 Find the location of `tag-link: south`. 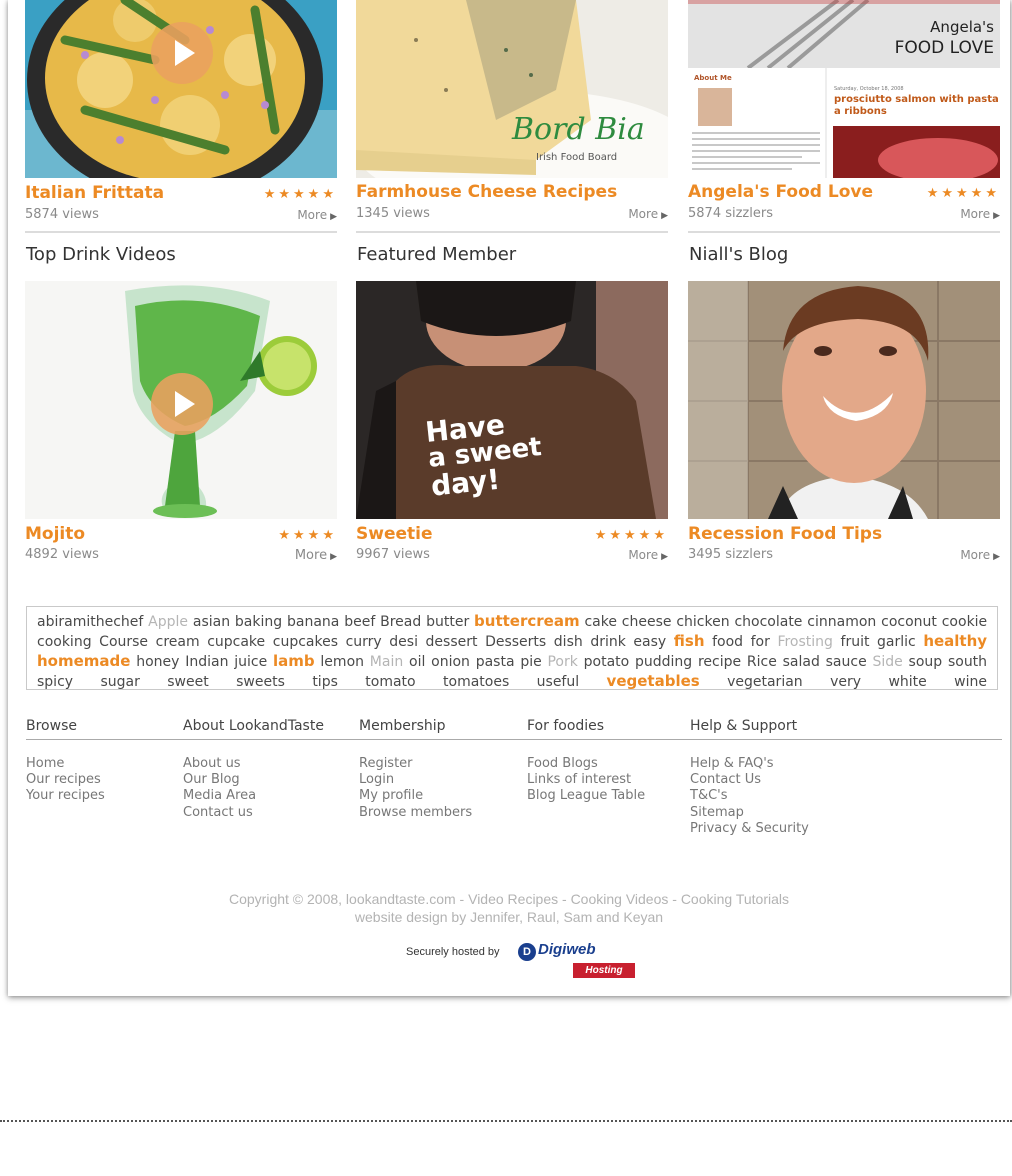

tag-link: south is located at coordinates (967, 662).